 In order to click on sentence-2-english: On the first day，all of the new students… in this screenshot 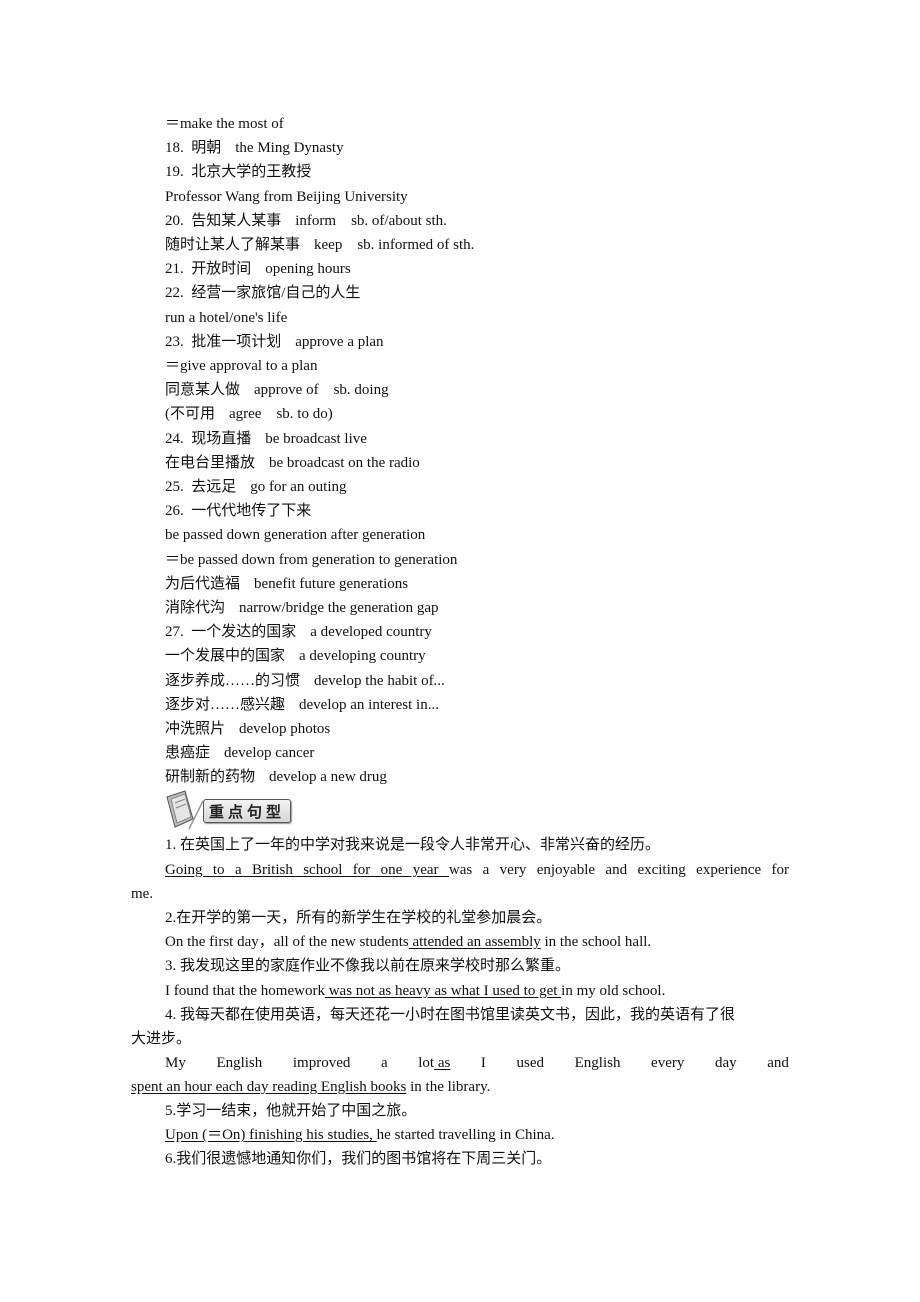, I will do `click(408, 942)`.